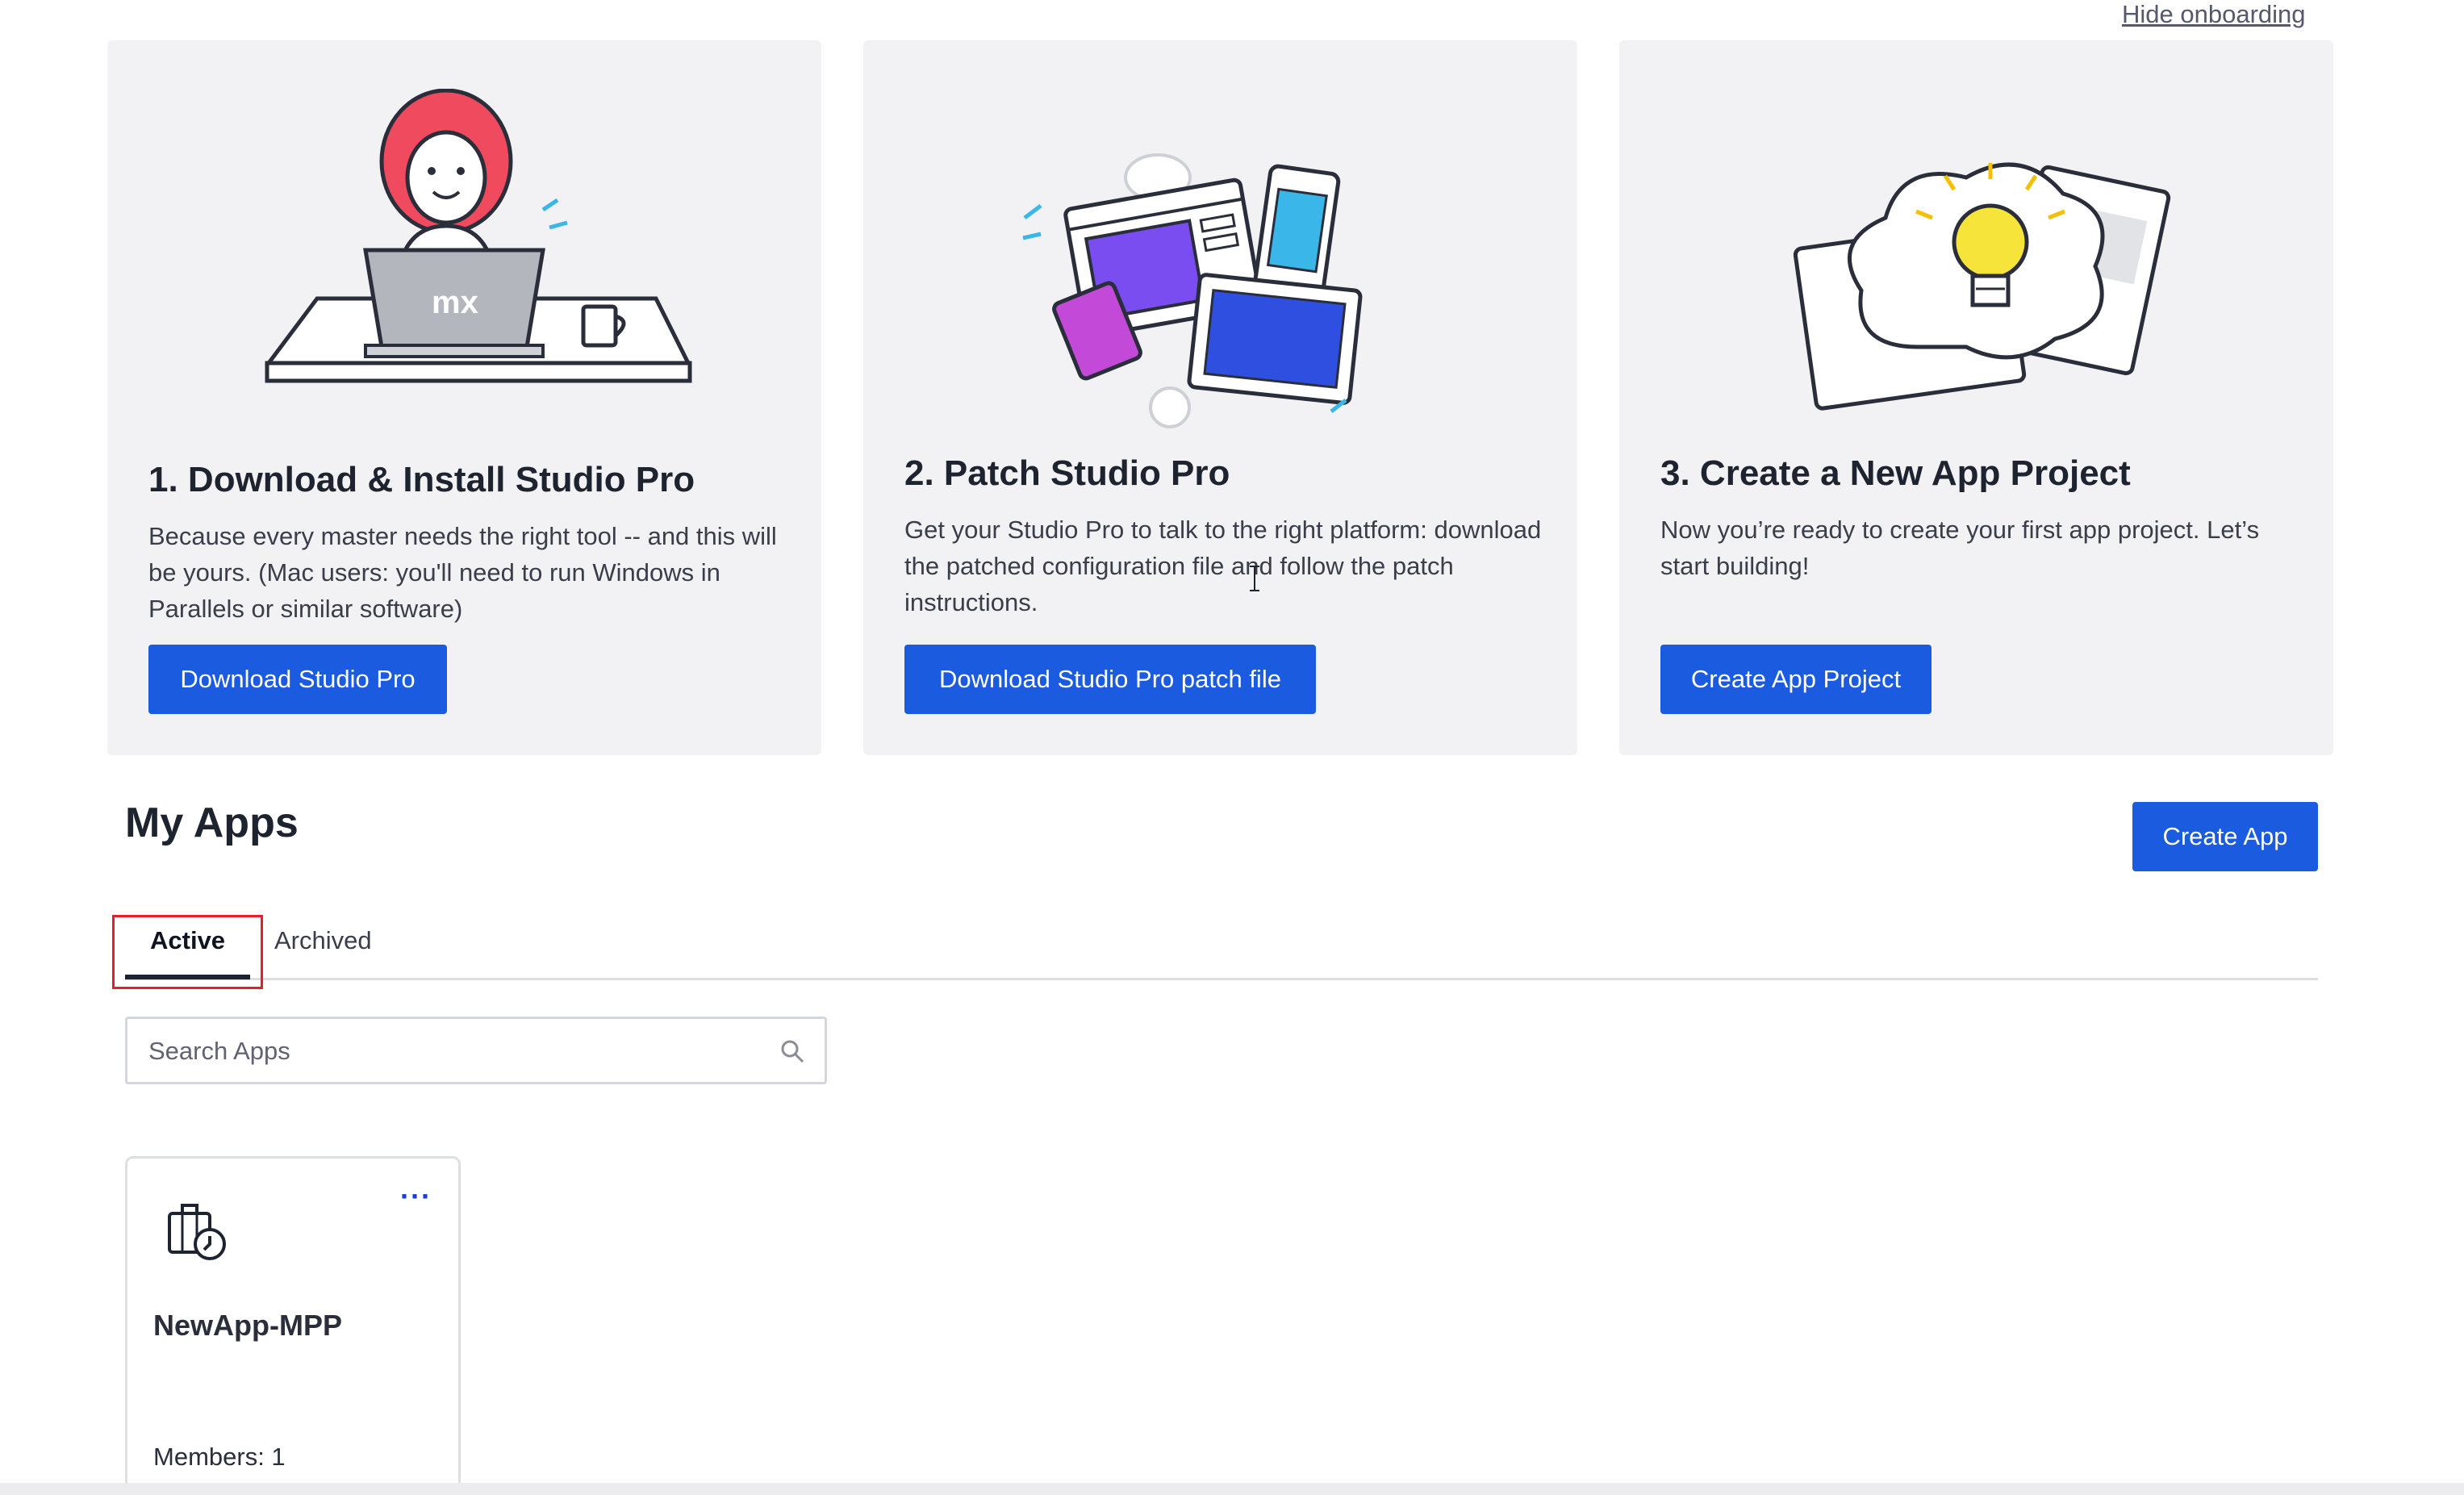 This screenshot has width=2464, height=1495. What do you see at coordinates (2214, 14) in the screenshot?
I see `hide-onboarding-link: Hide onboarding` at bounding box center [2214, 14].